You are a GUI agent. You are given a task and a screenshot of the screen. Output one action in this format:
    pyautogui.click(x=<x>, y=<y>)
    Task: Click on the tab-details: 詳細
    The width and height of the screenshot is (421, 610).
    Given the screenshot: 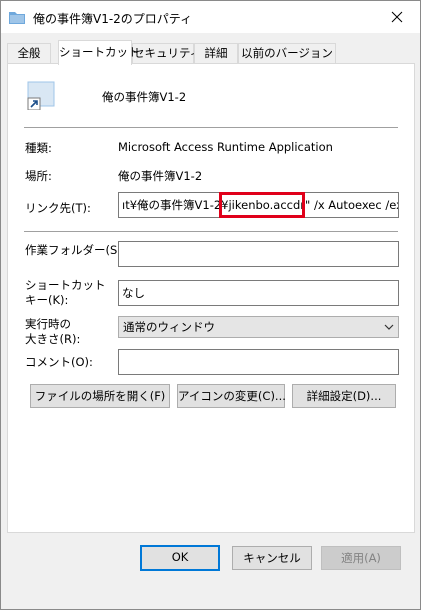 What is the action you would take?
    pyautogui.click(x=216, y=53)
    